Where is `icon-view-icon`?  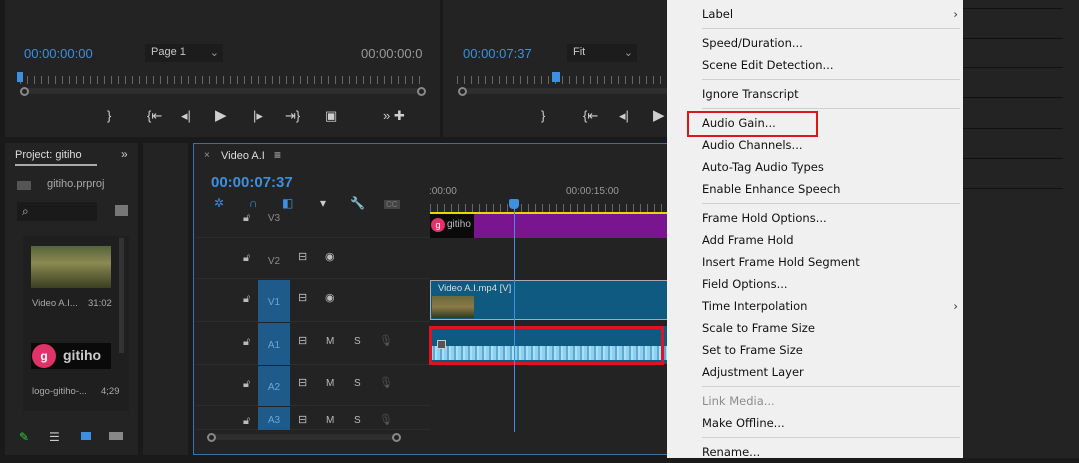 icon-view-icon is located at coordinates (86, 436).